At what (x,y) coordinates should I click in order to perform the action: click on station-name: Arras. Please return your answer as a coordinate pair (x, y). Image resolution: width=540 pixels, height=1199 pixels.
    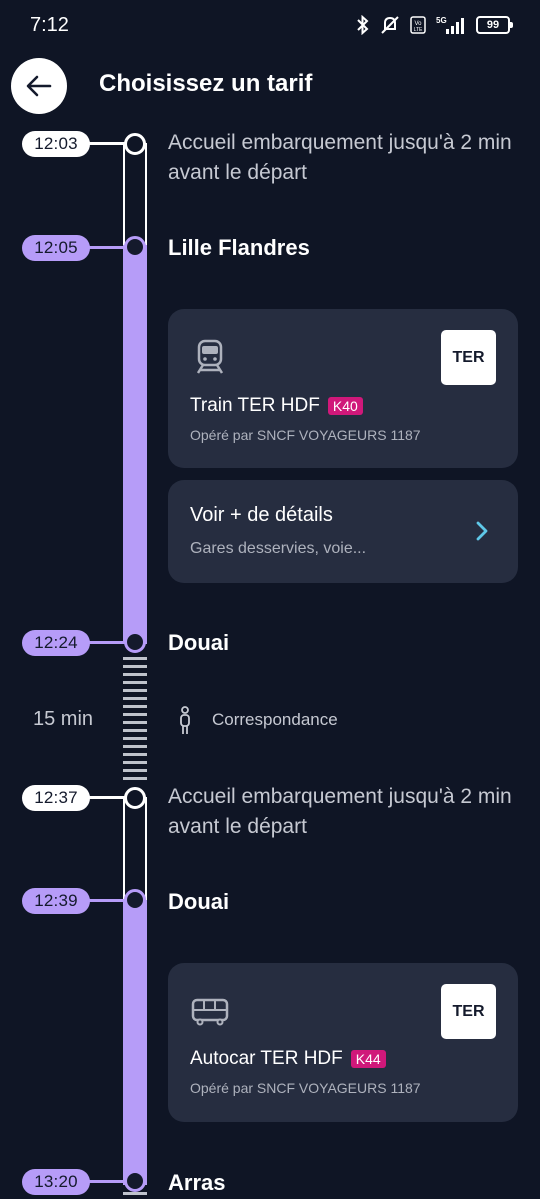
    Looking at the image, I should click on (197, 1182).